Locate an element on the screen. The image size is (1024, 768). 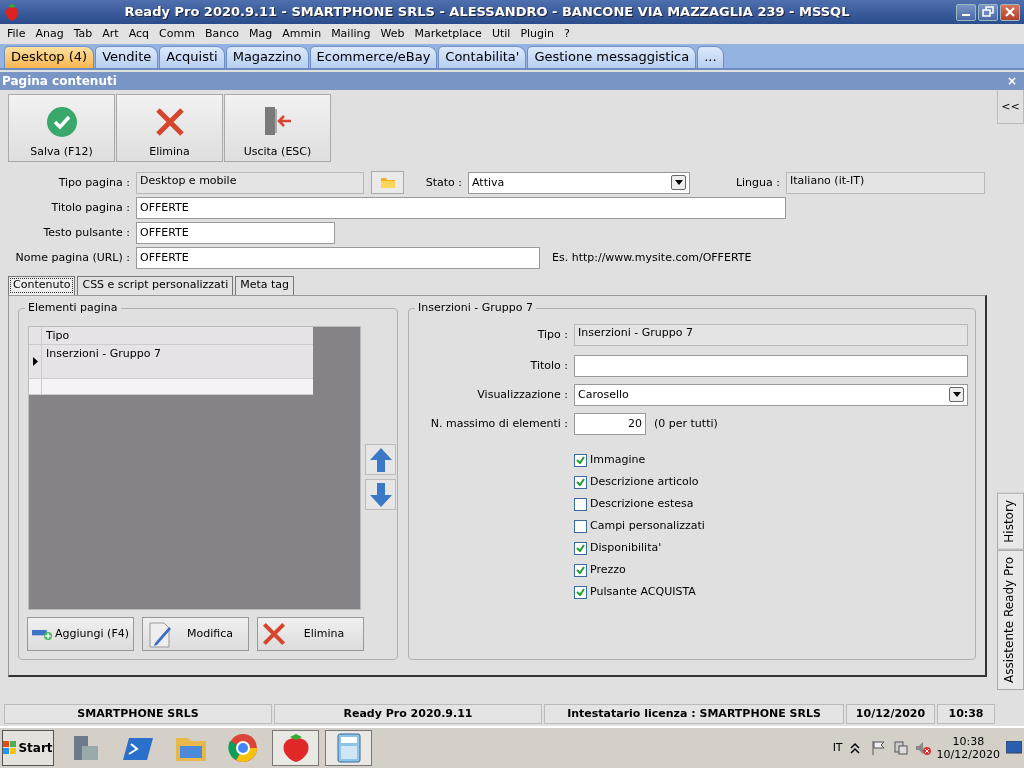
toolbar-button: Uscita (ESC) is located at coordinates (277, 128).